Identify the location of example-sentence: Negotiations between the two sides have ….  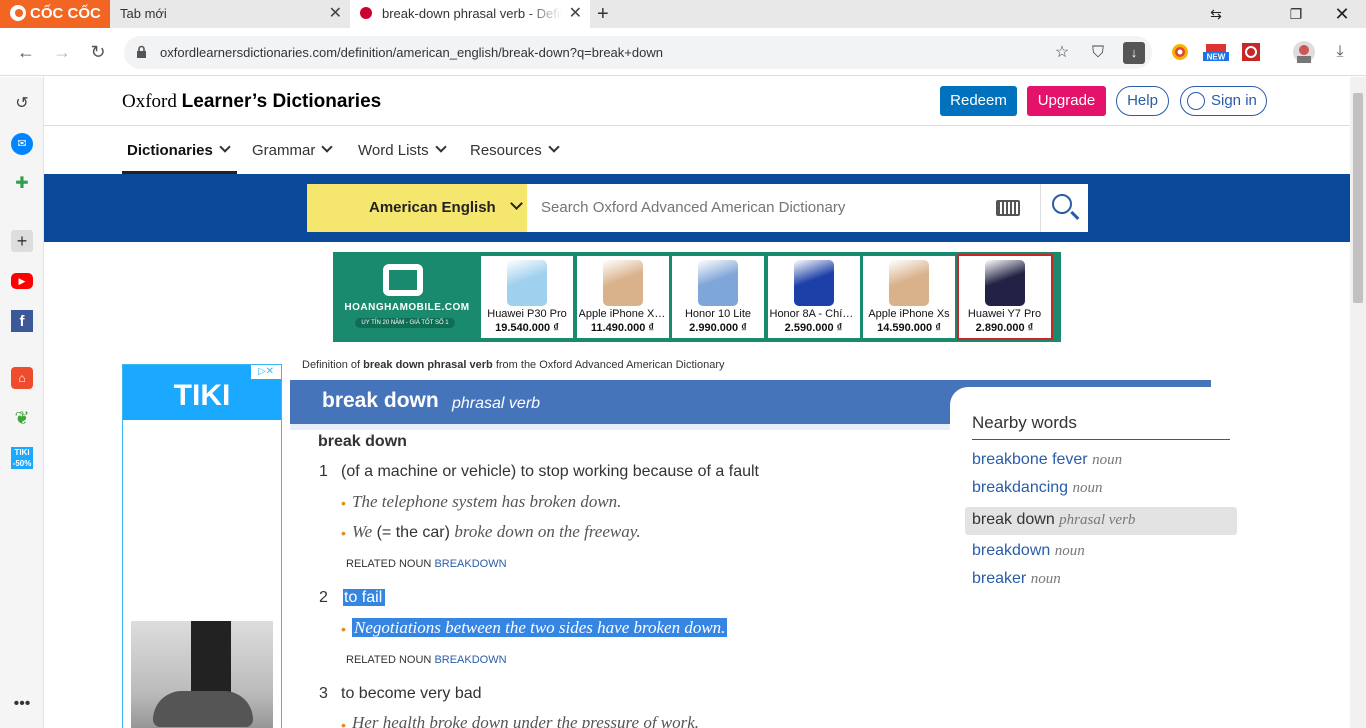
(540, 628).